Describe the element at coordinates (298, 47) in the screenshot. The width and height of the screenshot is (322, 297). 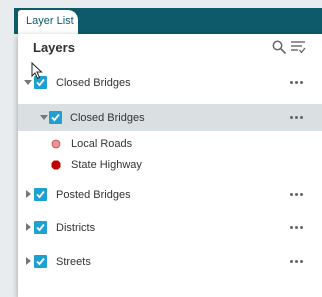
I see `filter-list-icon` at that location.